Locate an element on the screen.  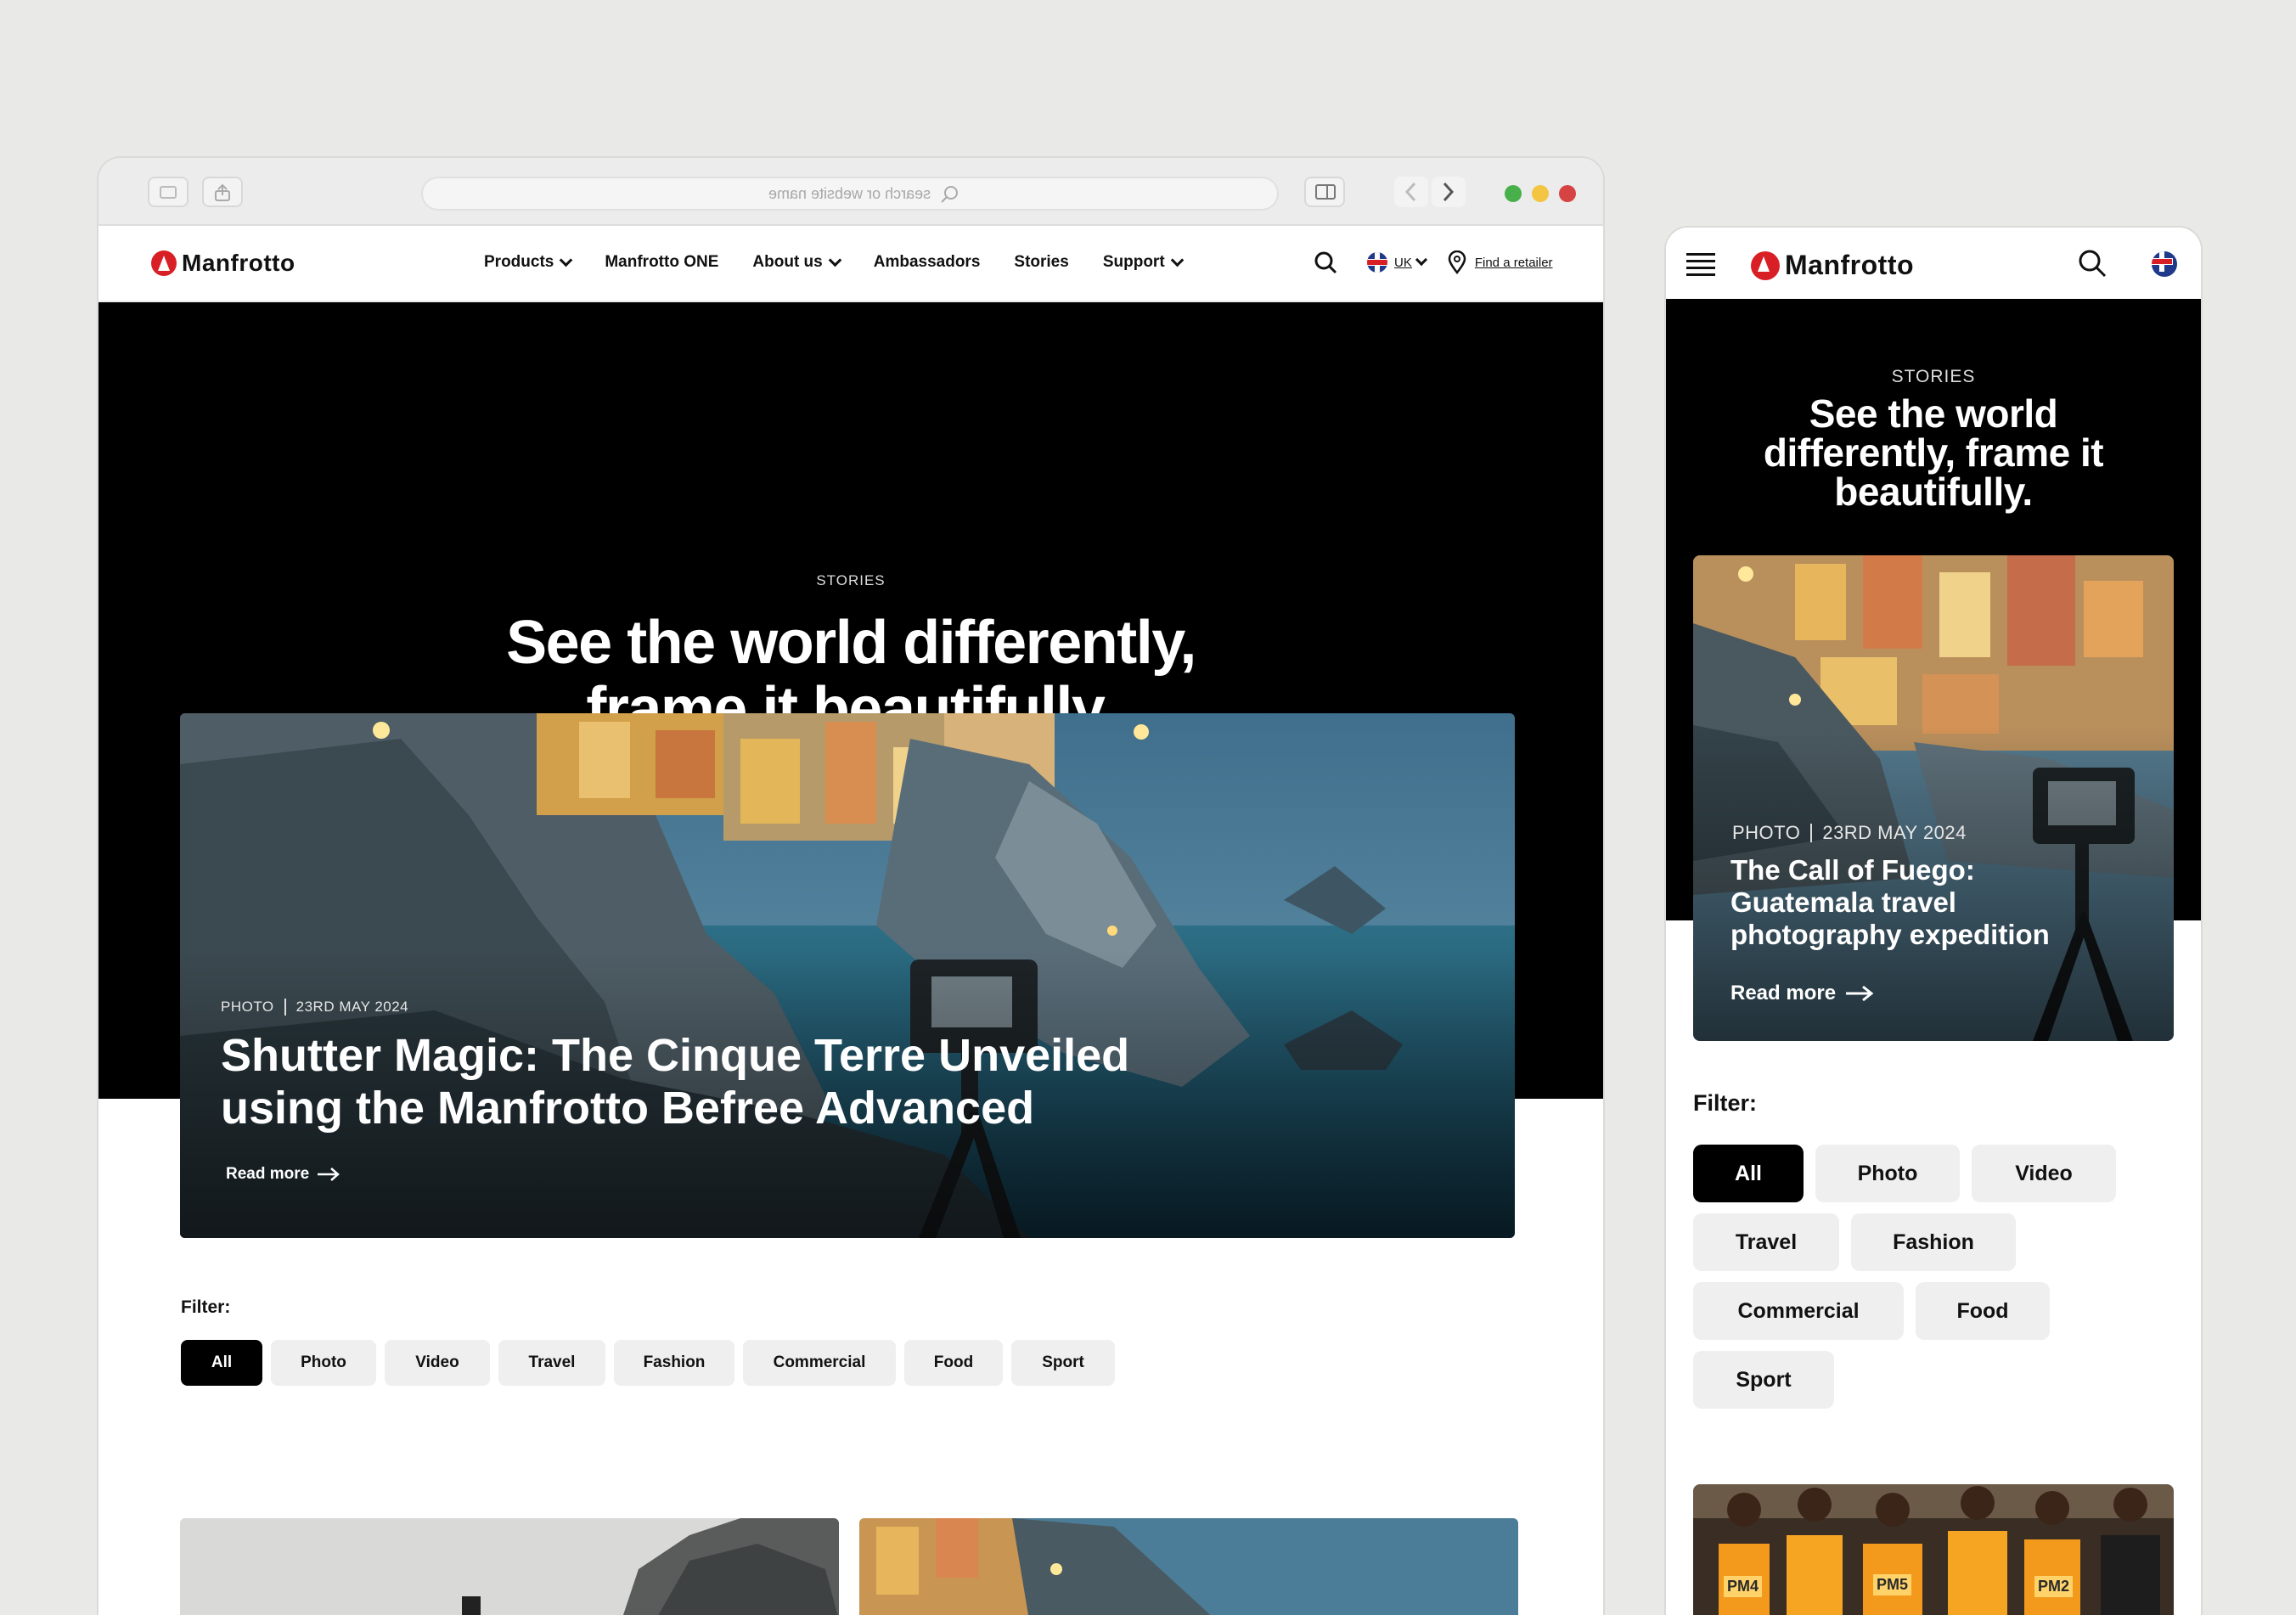
hero-title-line: See the world differently, is located at coordinates (851, 643).